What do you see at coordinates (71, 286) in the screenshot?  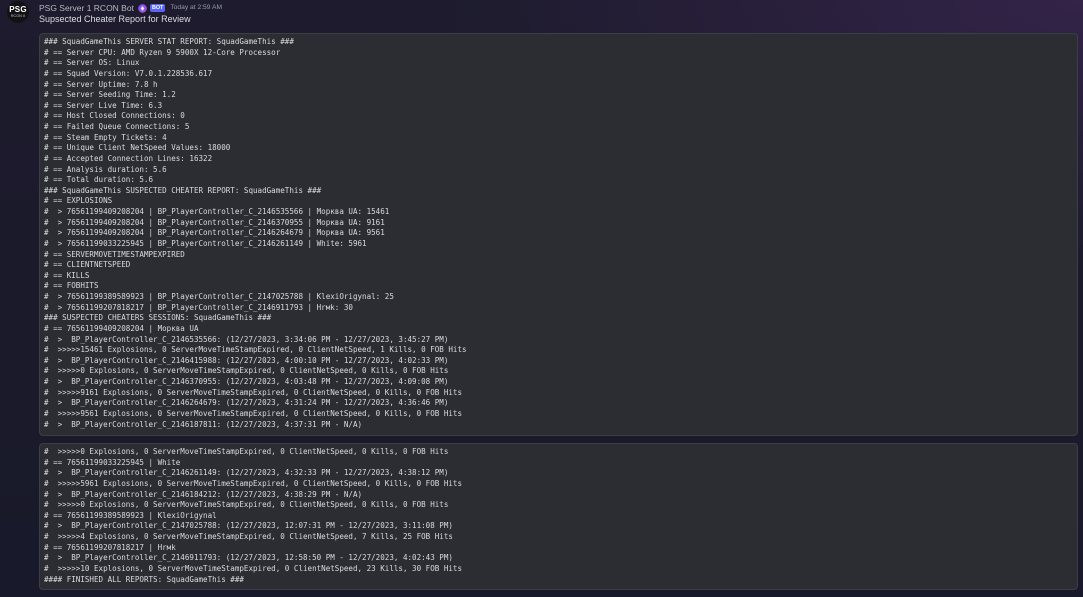 I see `code-line: # == FOBHITS` at bounding box center [71, 286].